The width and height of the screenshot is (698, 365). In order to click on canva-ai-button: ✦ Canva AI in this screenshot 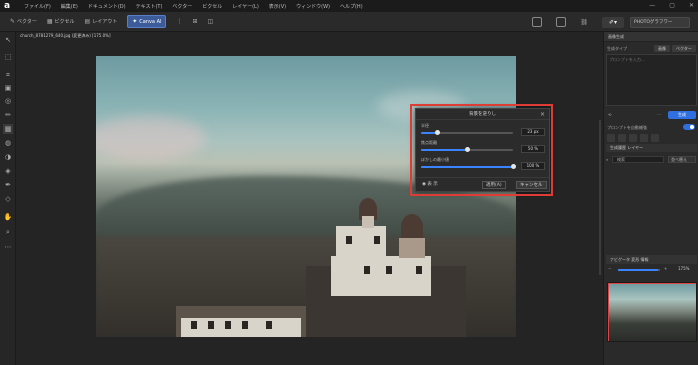, I will do `click(147, 21)`.